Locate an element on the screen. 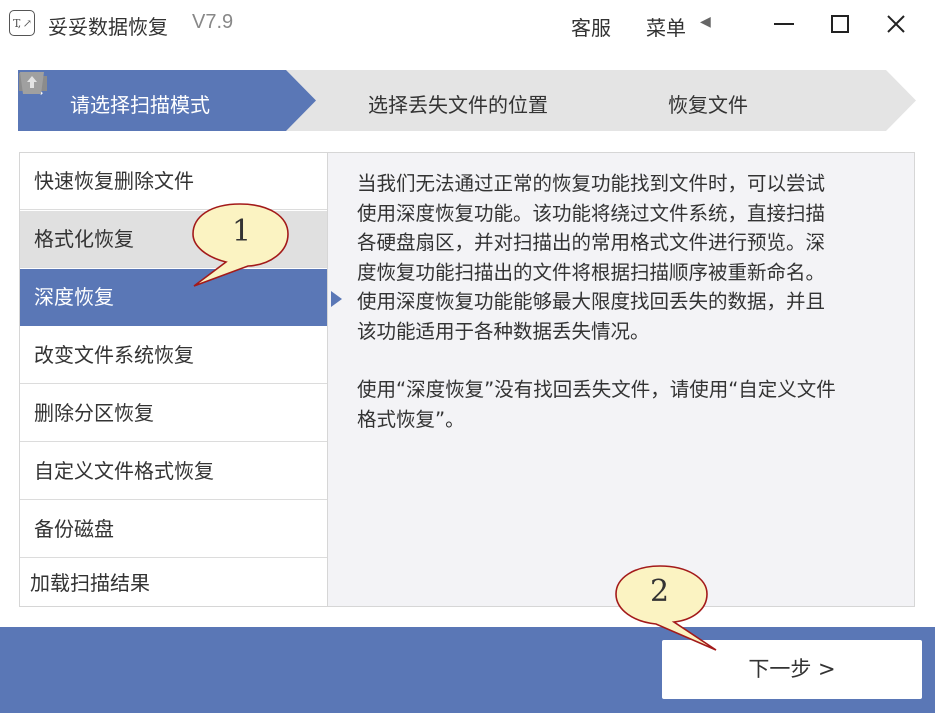 This screenshot has width=935, height=713. callout-2-number: 2 is located at coordinates (660, 591).